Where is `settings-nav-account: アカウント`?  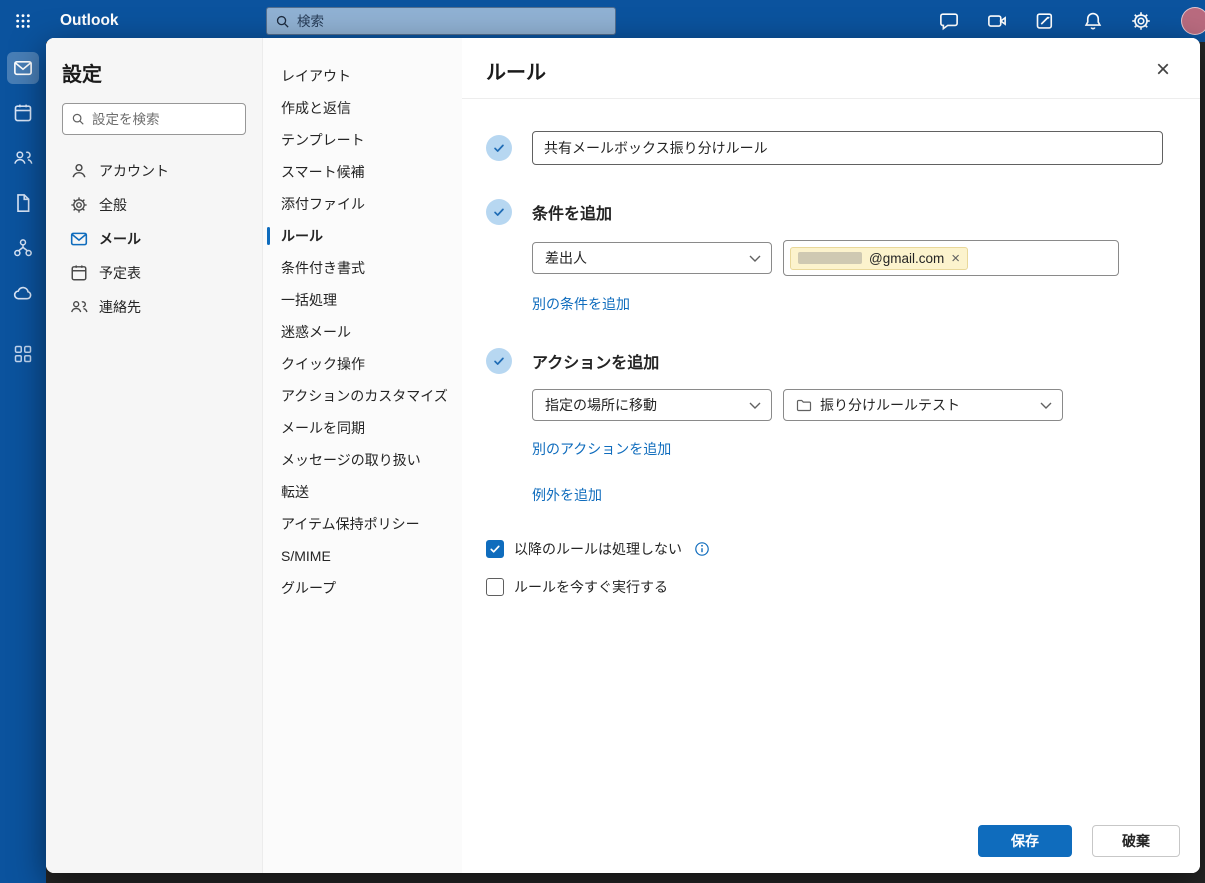
settings-nav-account: アカウント is located at coordinates (154, 171).